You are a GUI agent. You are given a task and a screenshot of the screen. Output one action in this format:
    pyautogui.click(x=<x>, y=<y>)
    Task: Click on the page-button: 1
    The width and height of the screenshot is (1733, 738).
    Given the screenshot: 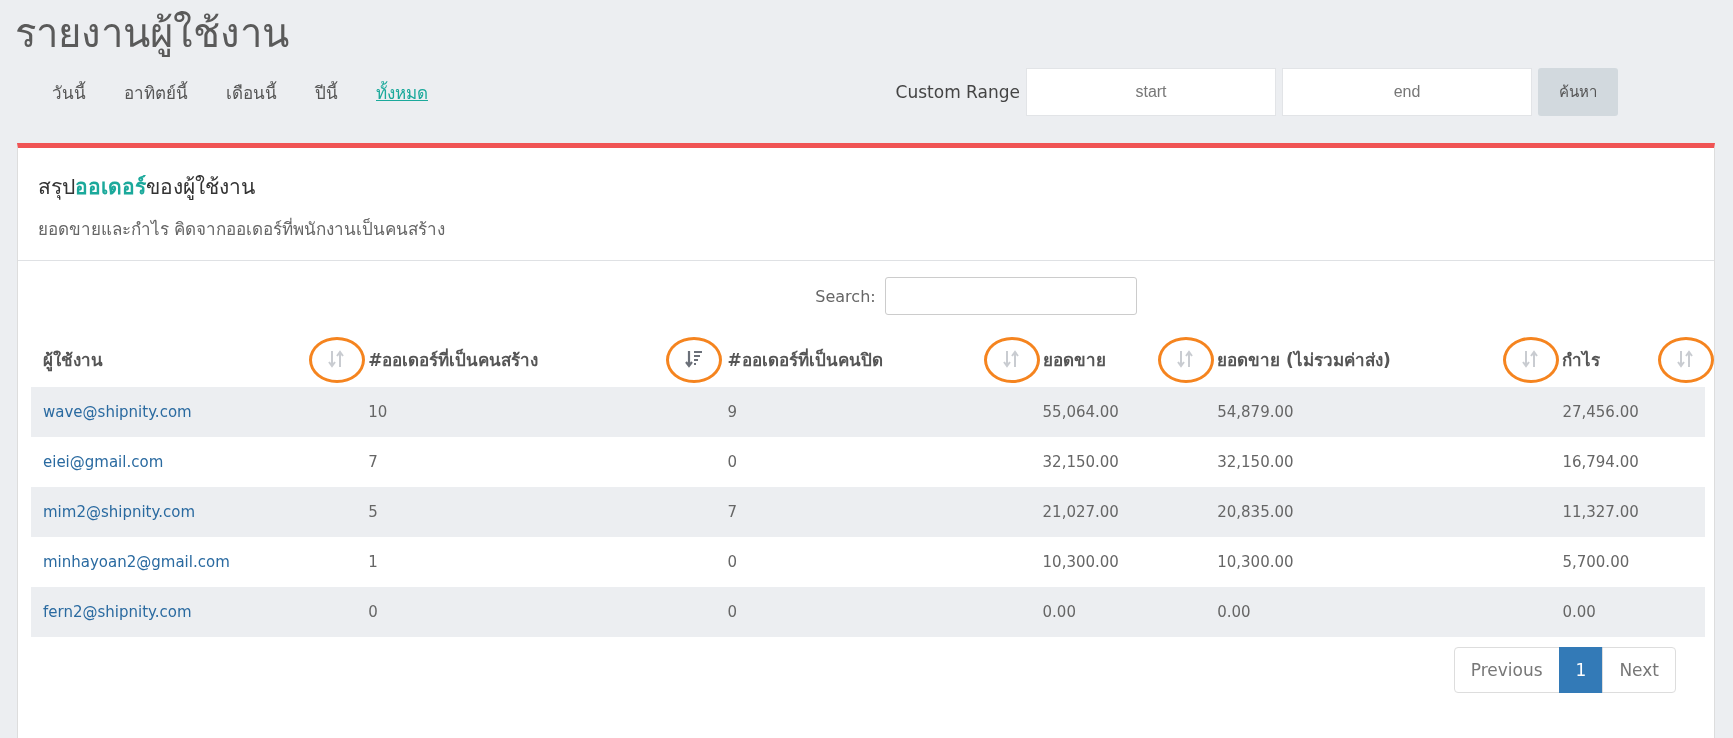 What is the action you would take?
    pyautogui.click(x=1581, y=670)
    